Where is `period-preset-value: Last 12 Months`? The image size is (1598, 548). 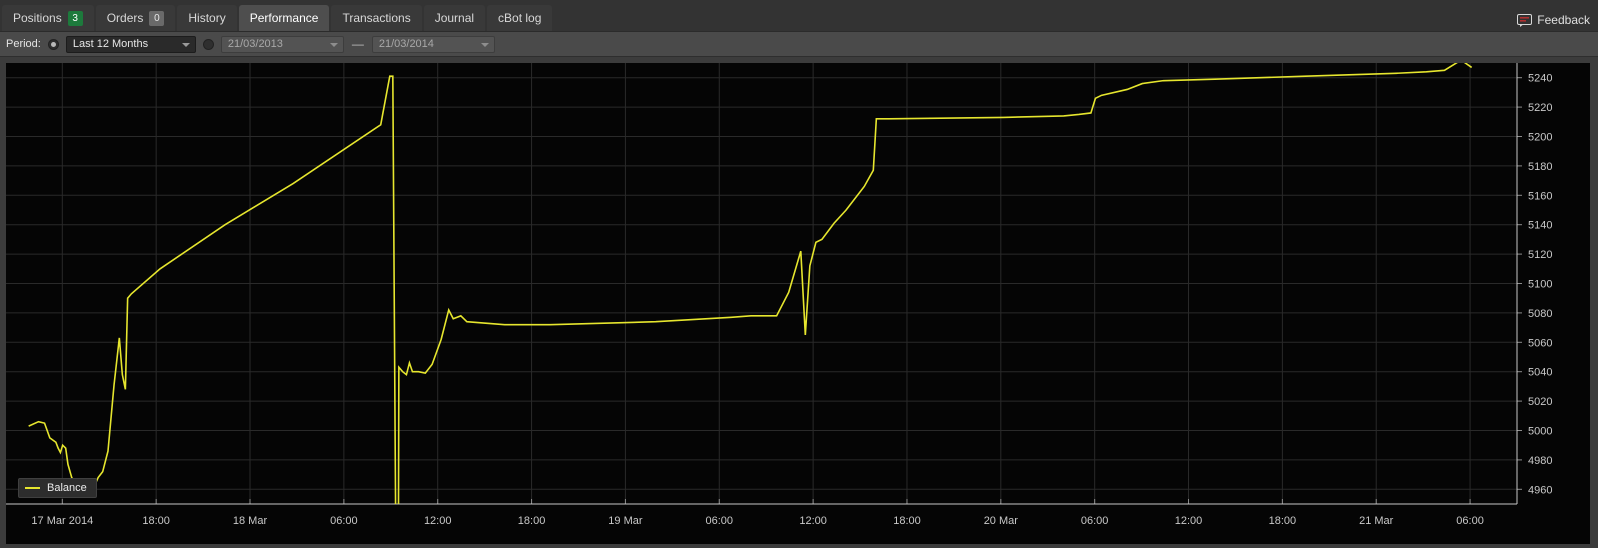
period-preset-value: Last 12 Months is located at coordinates (110, 43).